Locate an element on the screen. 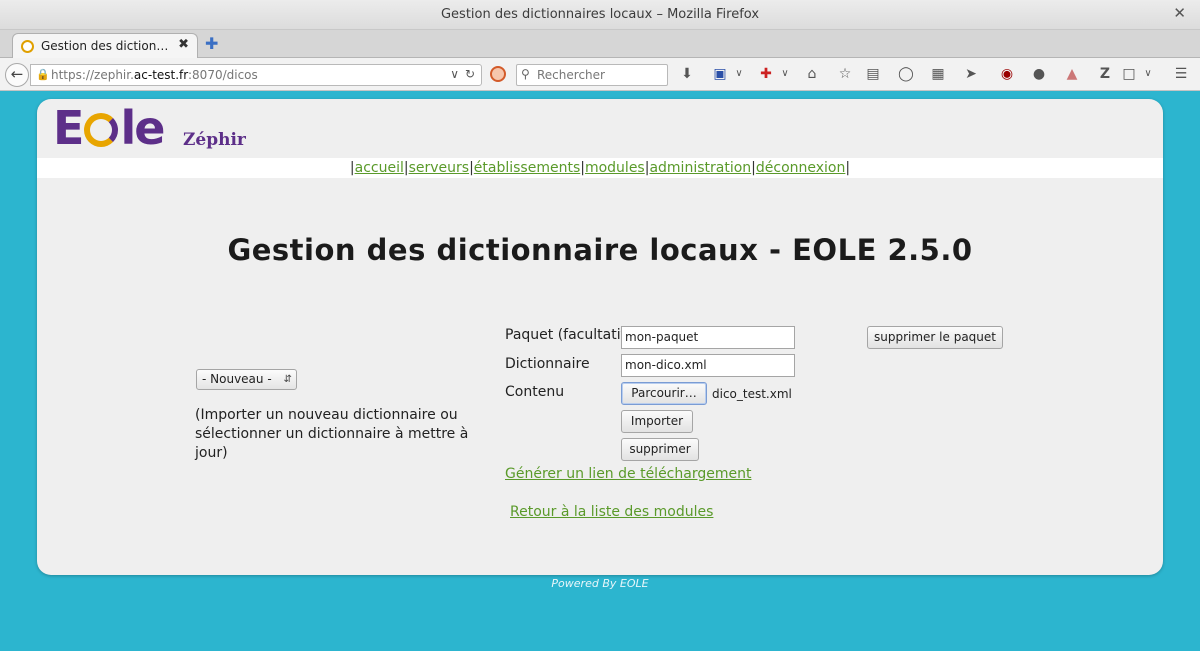  favicon-icon is located at coordinates (27, 46).